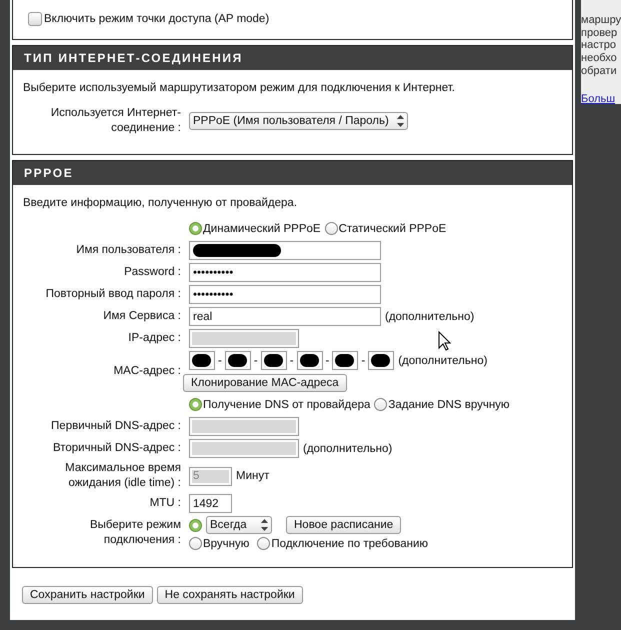  I want to click on section-description: Введите информацию, полученную от провайдера., so click(160, 203).